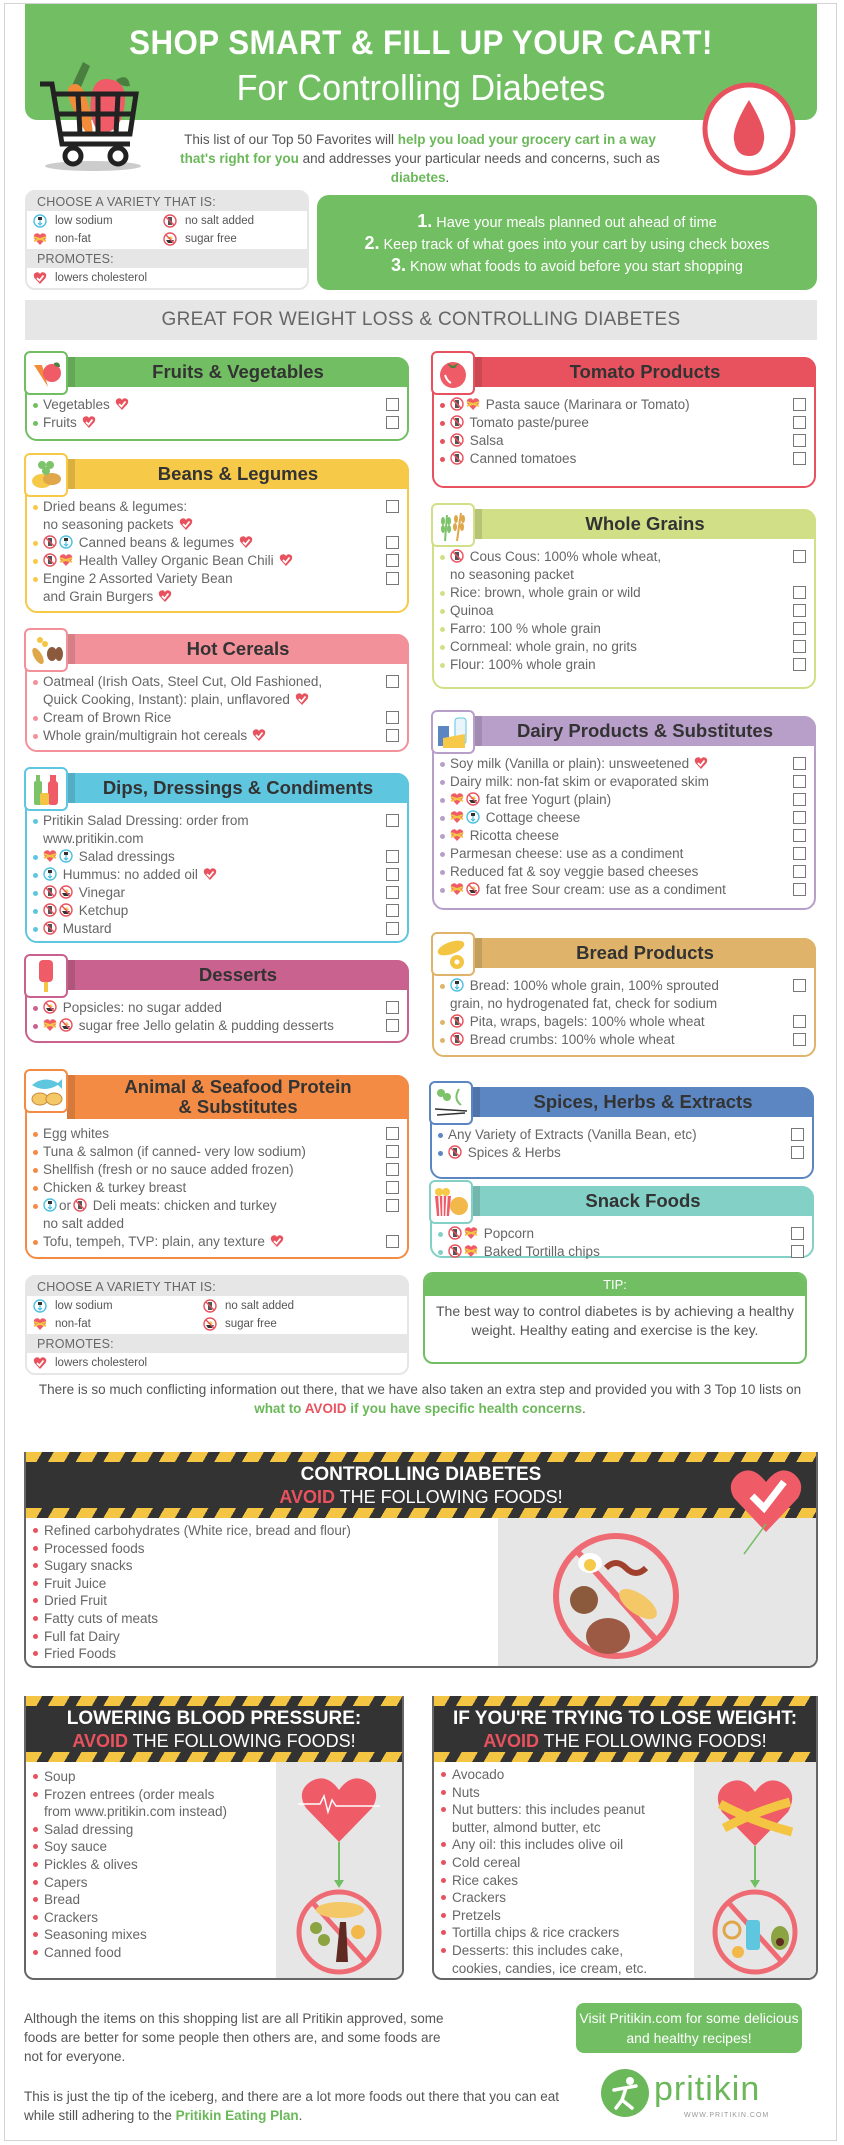 The image size is (844, 2145). Describe the element at coordinates (512, 574) in the screenshot. I see `item-label-cont: no seasoning packet` at that location.